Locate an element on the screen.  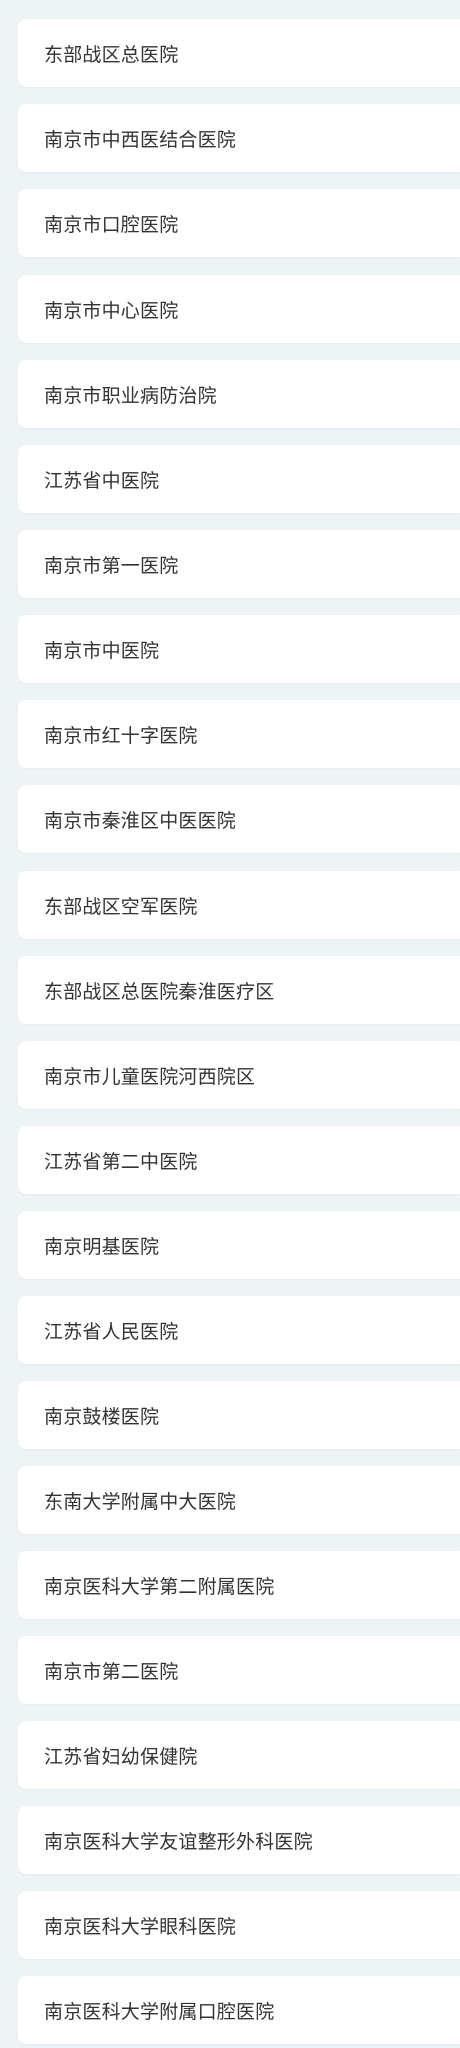
hospital-name: 南京医科大学眼科医院 is located at coordinates (140, 1926).